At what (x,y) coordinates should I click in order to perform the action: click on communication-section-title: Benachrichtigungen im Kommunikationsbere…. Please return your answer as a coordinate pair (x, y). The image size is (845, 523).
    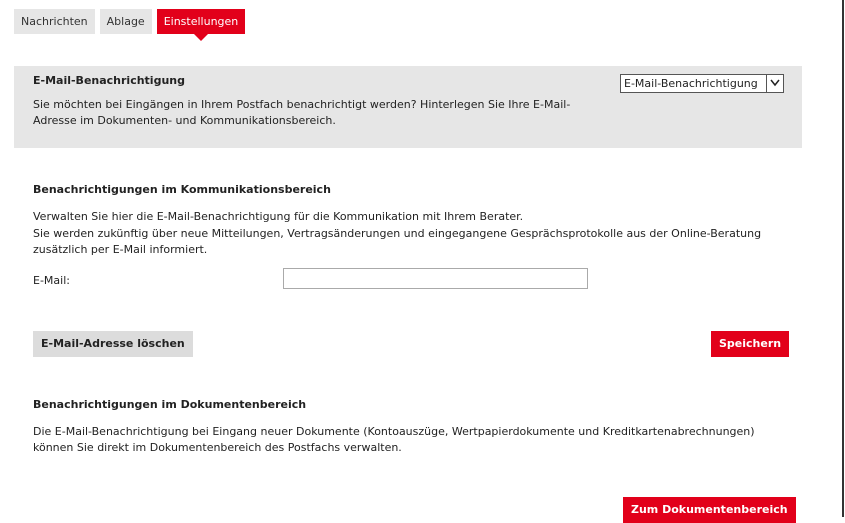
    Looking at the image, I should click on (182, 189).